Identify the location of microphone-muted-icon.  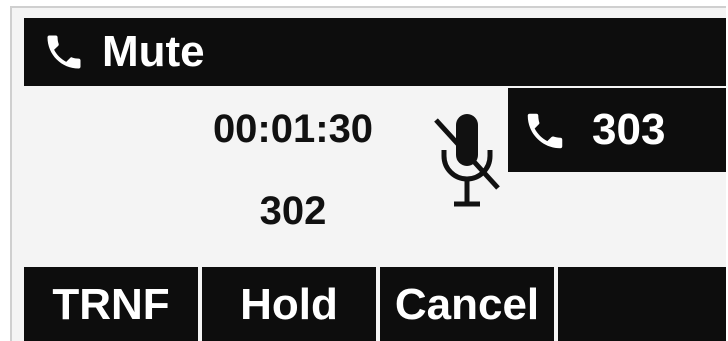
(467, 160).